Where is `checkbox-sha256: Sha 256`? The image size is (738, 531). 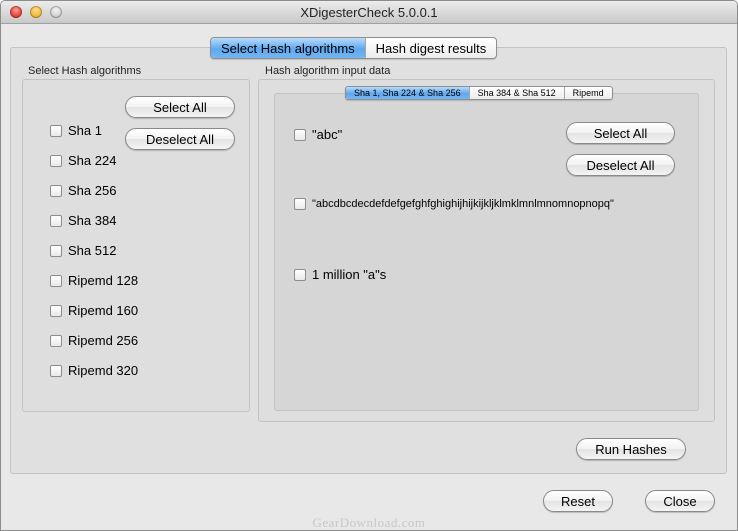 checkbox-sha256: Sha 256 is located at coordinates (83, 190).